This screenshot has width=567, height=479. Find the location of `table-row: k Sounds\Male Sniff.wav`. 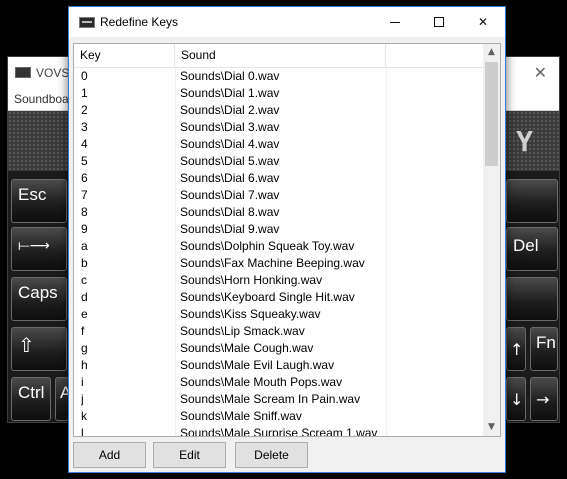

table-row: k Sounds\Male Sniff.wav is located at coordinates (279, 416).